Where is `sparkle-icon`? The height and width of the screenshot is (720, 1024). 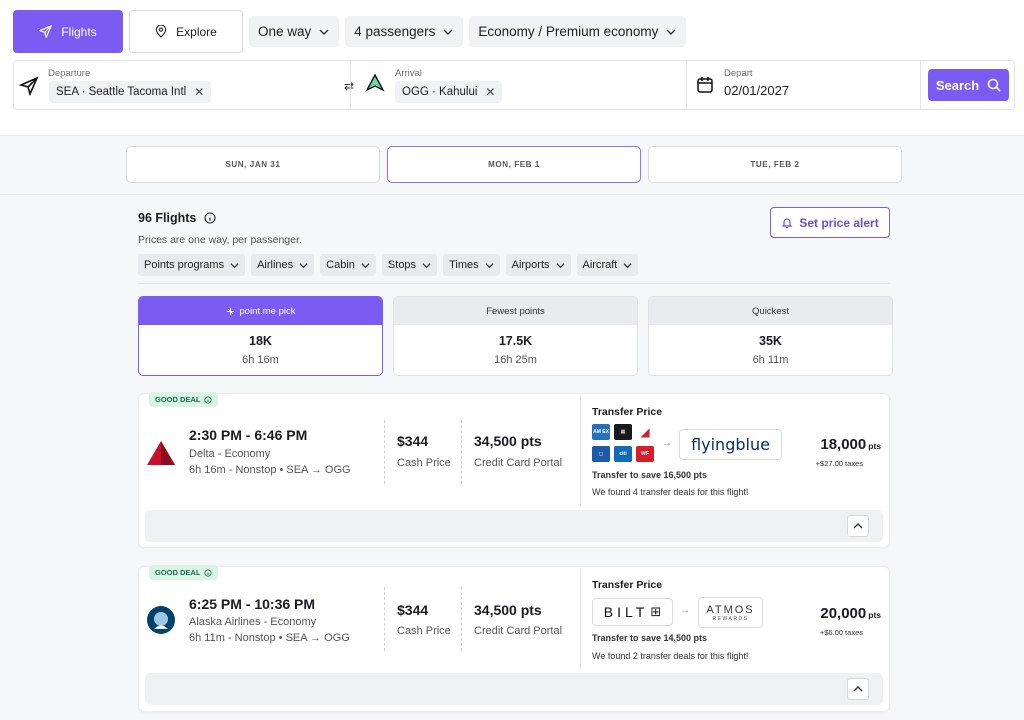
sparkle-icon is located at coordinates (230, 311).